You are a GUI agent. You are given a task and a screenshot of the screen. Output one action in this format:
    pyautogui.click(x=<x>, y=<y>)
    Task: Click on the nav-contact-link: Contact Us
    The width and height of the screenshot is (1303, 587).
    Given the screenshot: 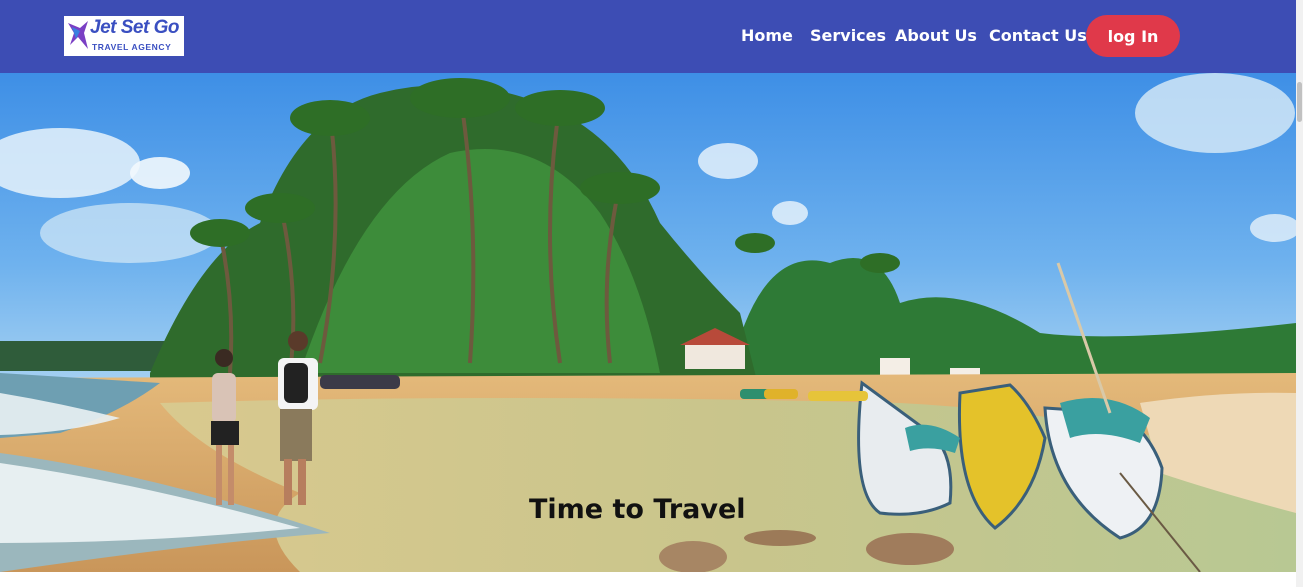 What is the action you would take?
    pyautogui.click(x=1038, y=35)
    